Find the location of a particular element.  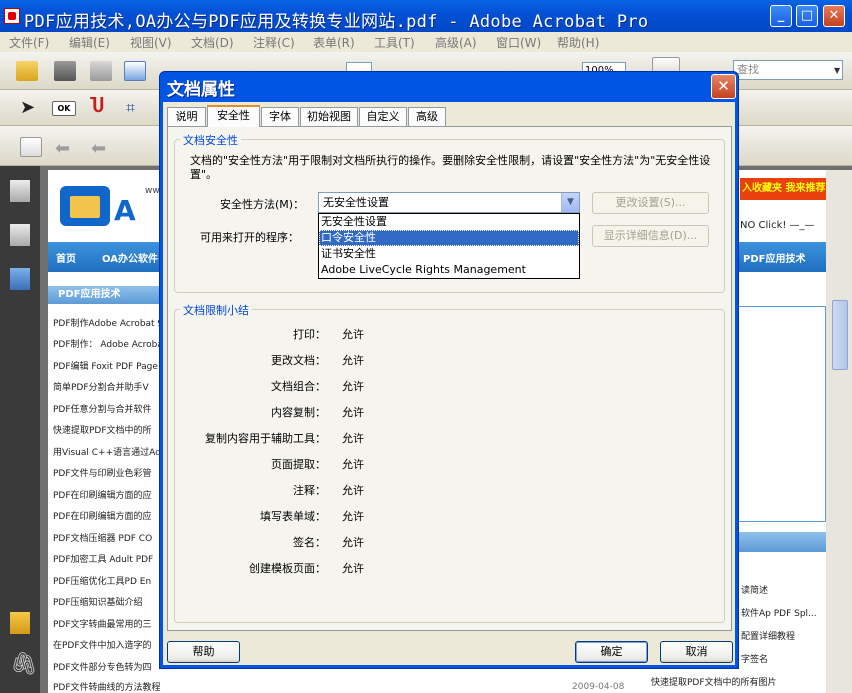

menu-tools: 工具(T) is located at coordinates (394, 42).